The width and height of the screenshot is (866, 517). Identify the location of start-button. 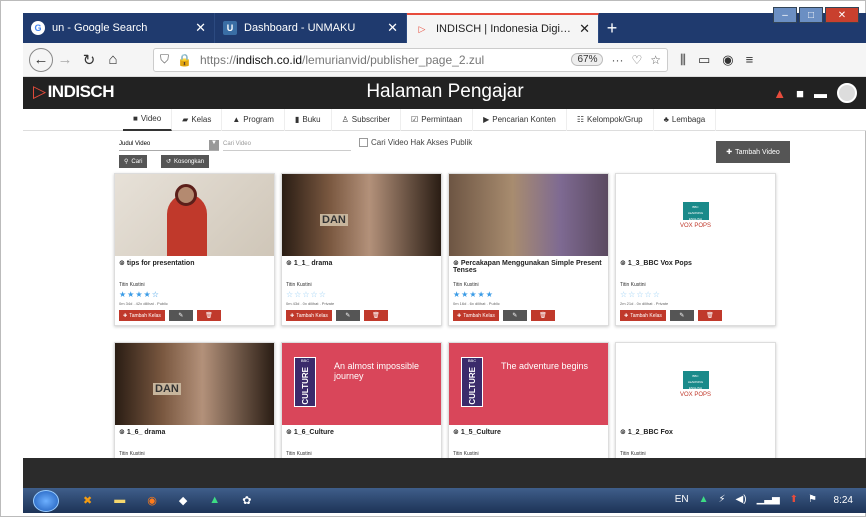
(46, 500).